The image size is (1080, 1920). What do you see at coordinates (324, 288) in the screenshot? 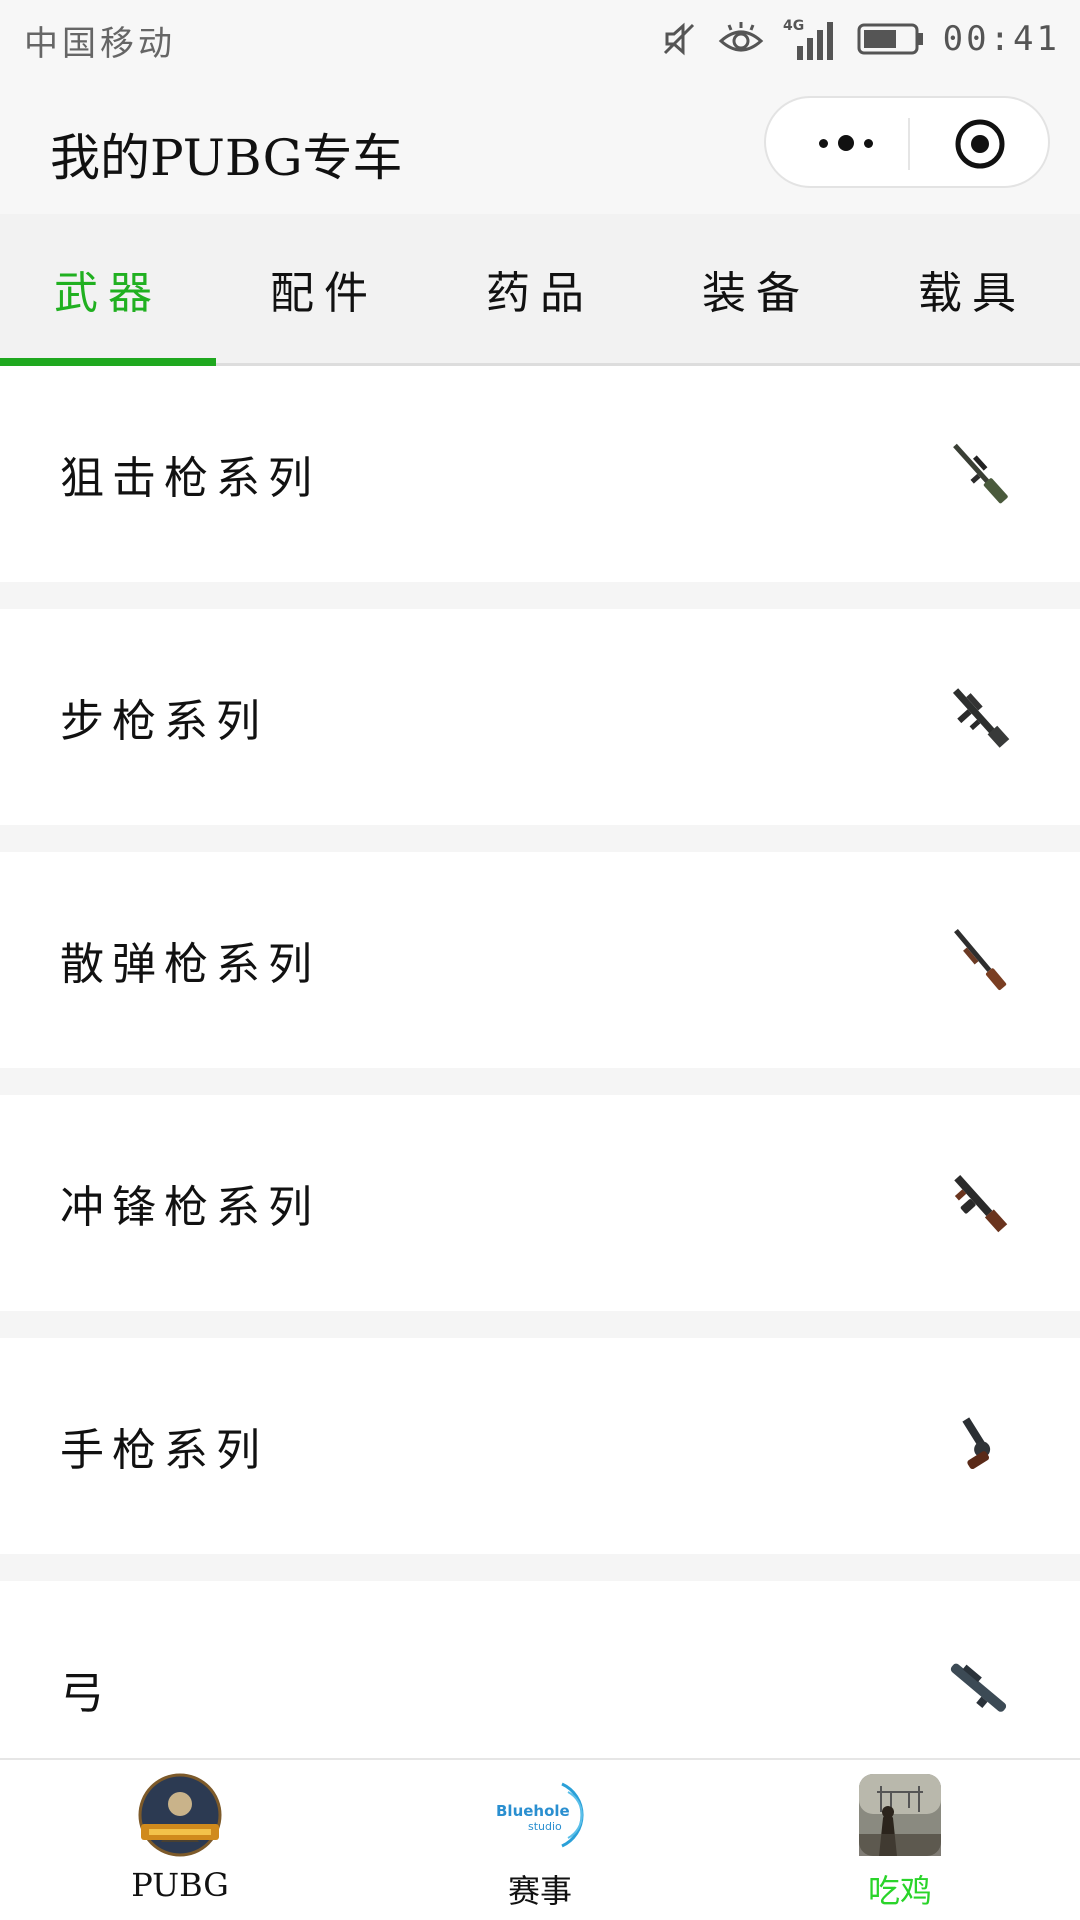
I see `tab-attachments: 配件` at bounding box center [324, 288].